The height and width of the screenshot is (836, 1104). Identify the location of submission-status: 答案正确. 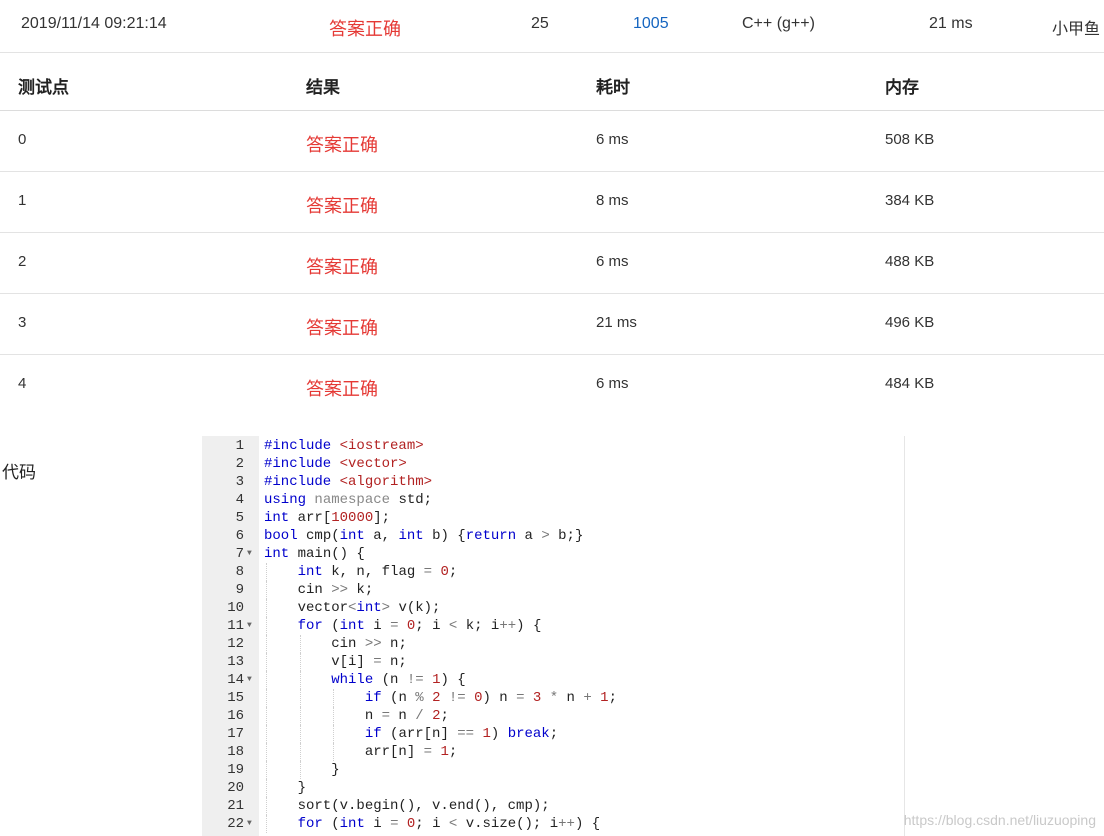
(365, 29).